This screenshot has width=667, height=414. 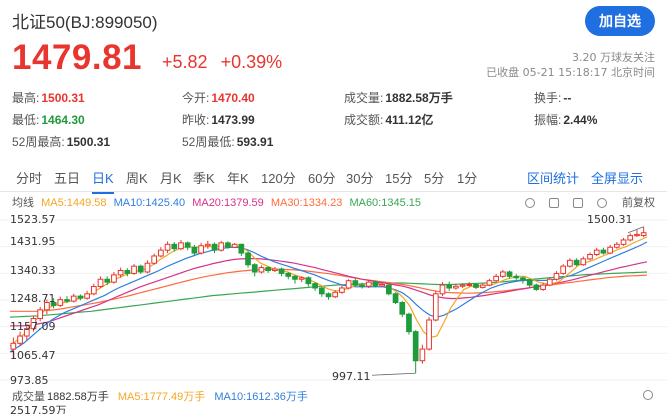 I want to click on draw-icon, so click(x=529, y=203).